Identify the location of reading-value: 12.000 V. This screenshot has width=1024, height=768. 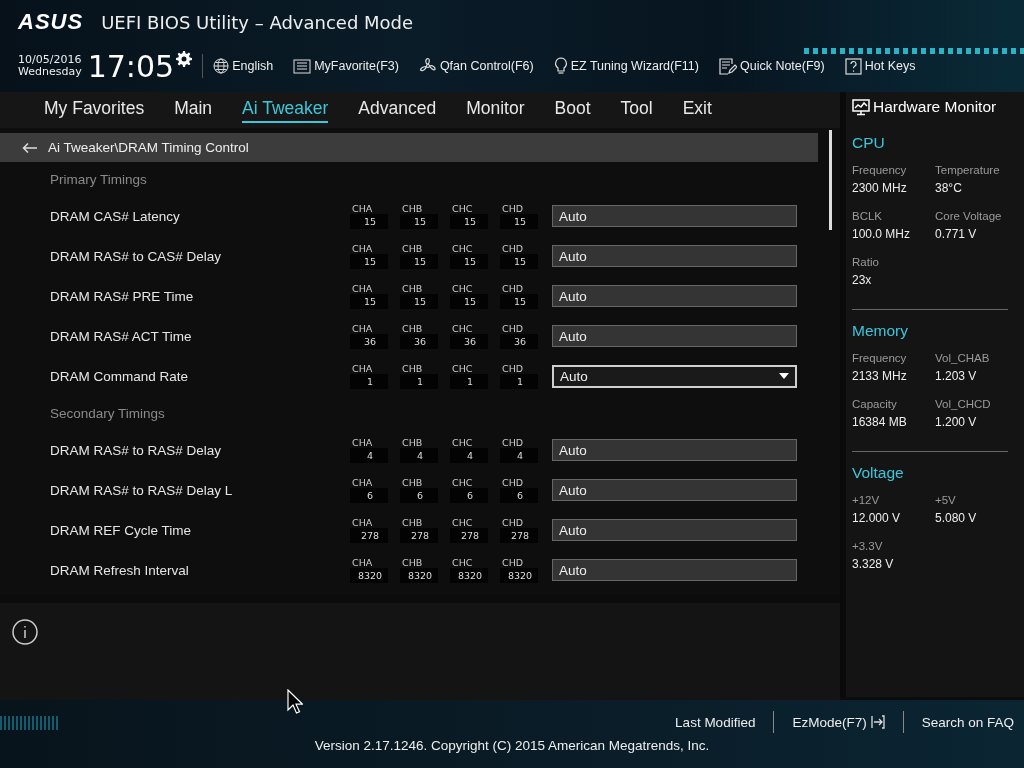
(877, 518).